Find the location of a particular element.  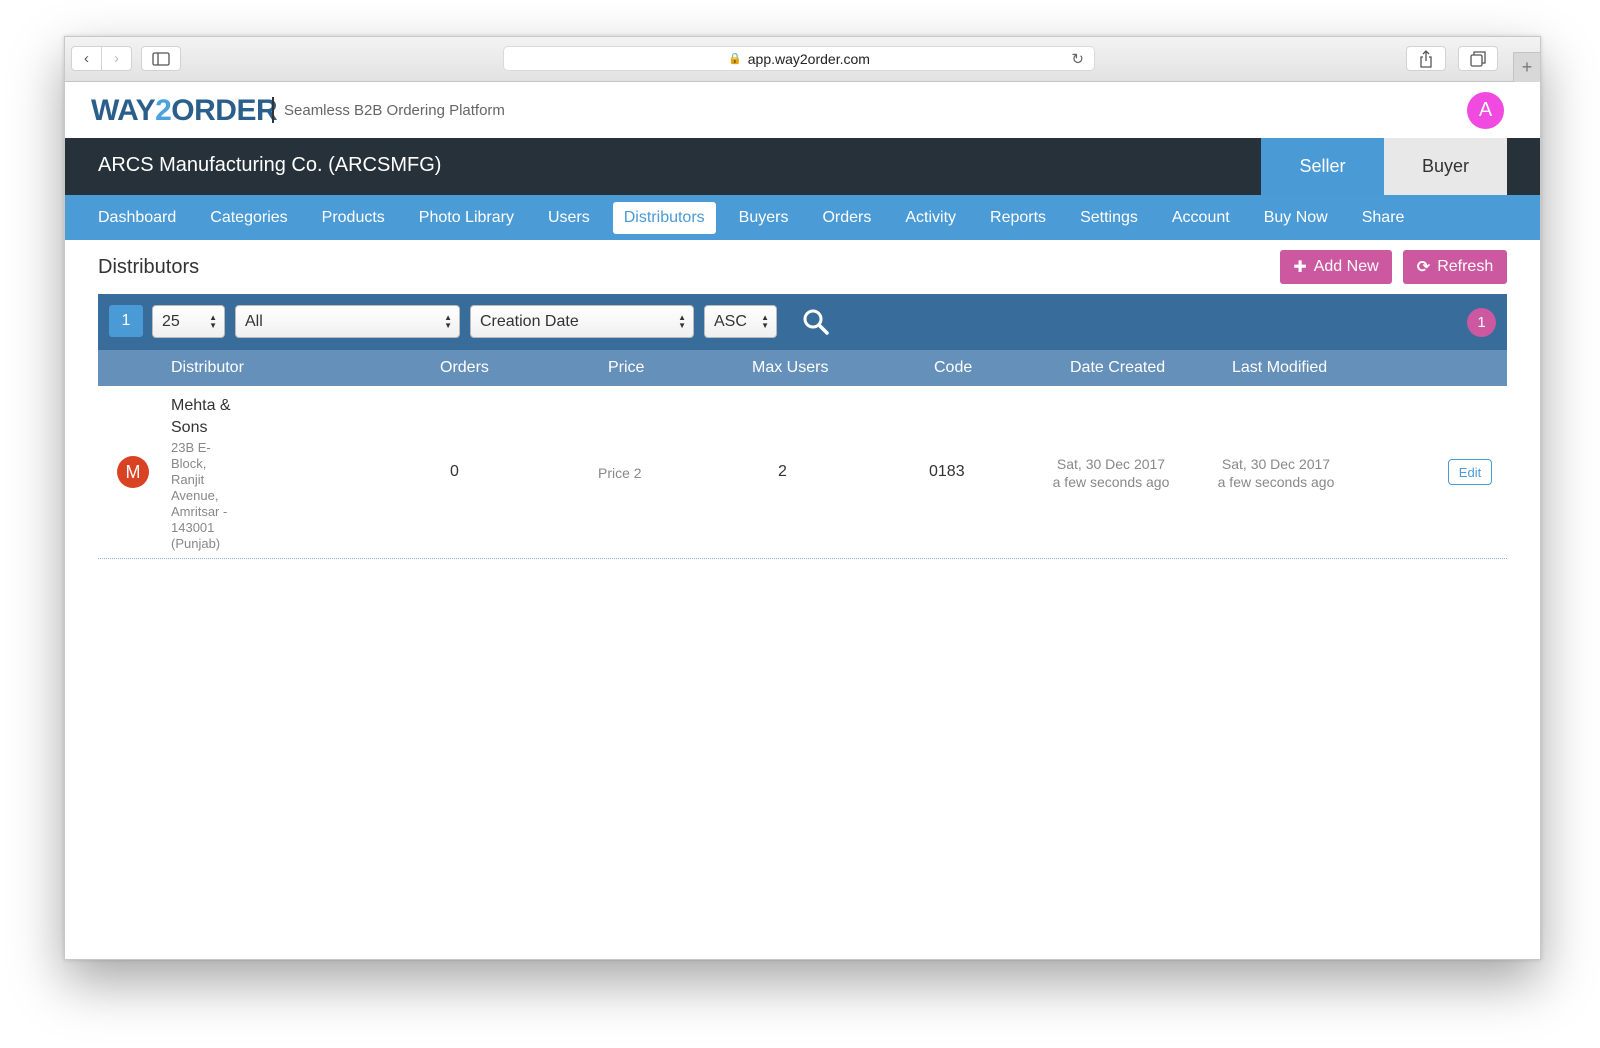

nav-item-buyers: Buyers is located at coordinates (764, 218).